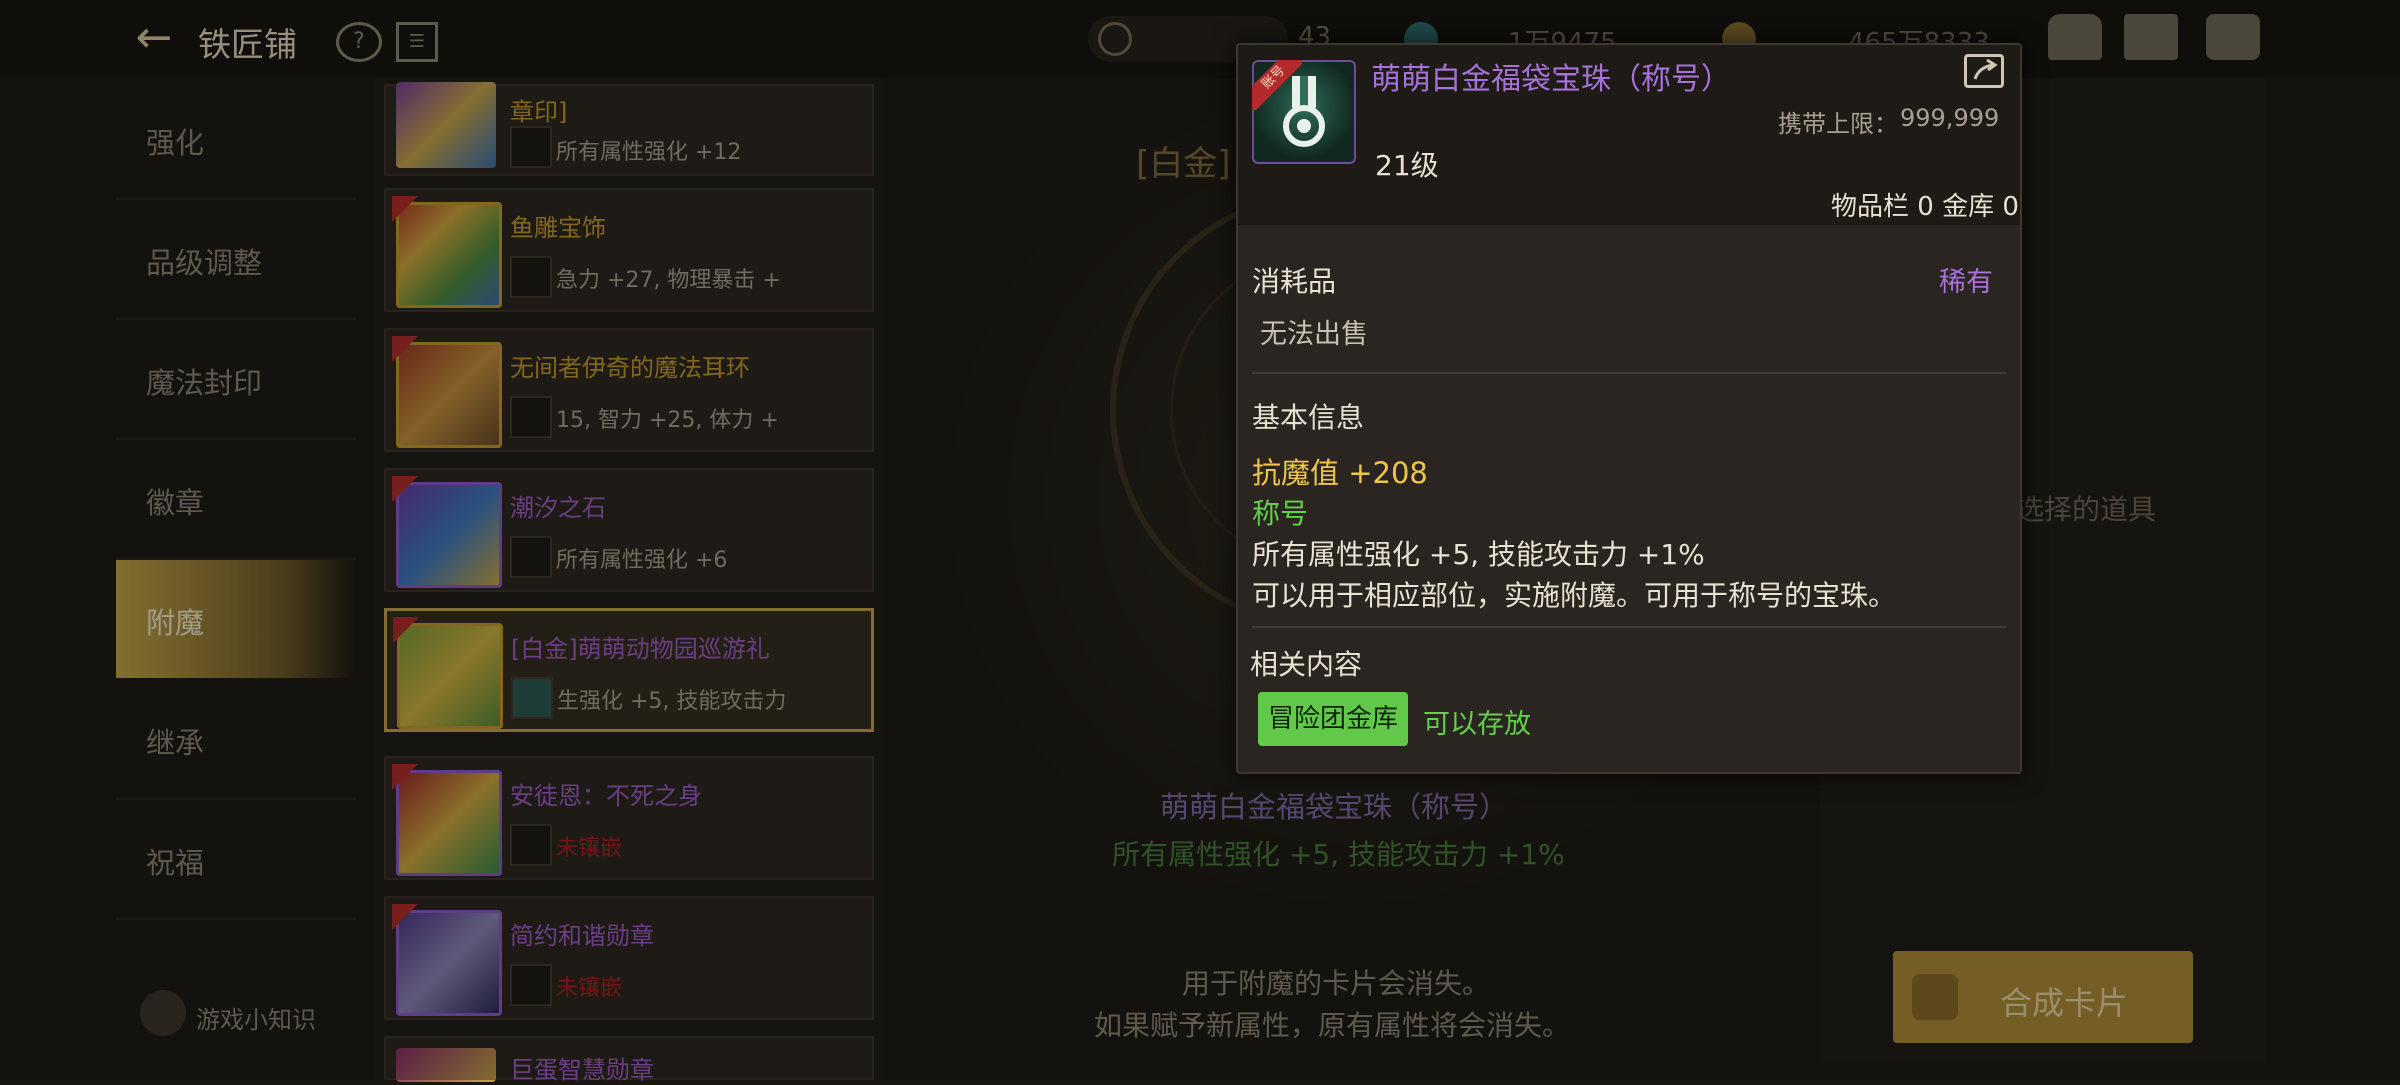  I want to click on related-heading: 相关内容, so click(1306, 664).